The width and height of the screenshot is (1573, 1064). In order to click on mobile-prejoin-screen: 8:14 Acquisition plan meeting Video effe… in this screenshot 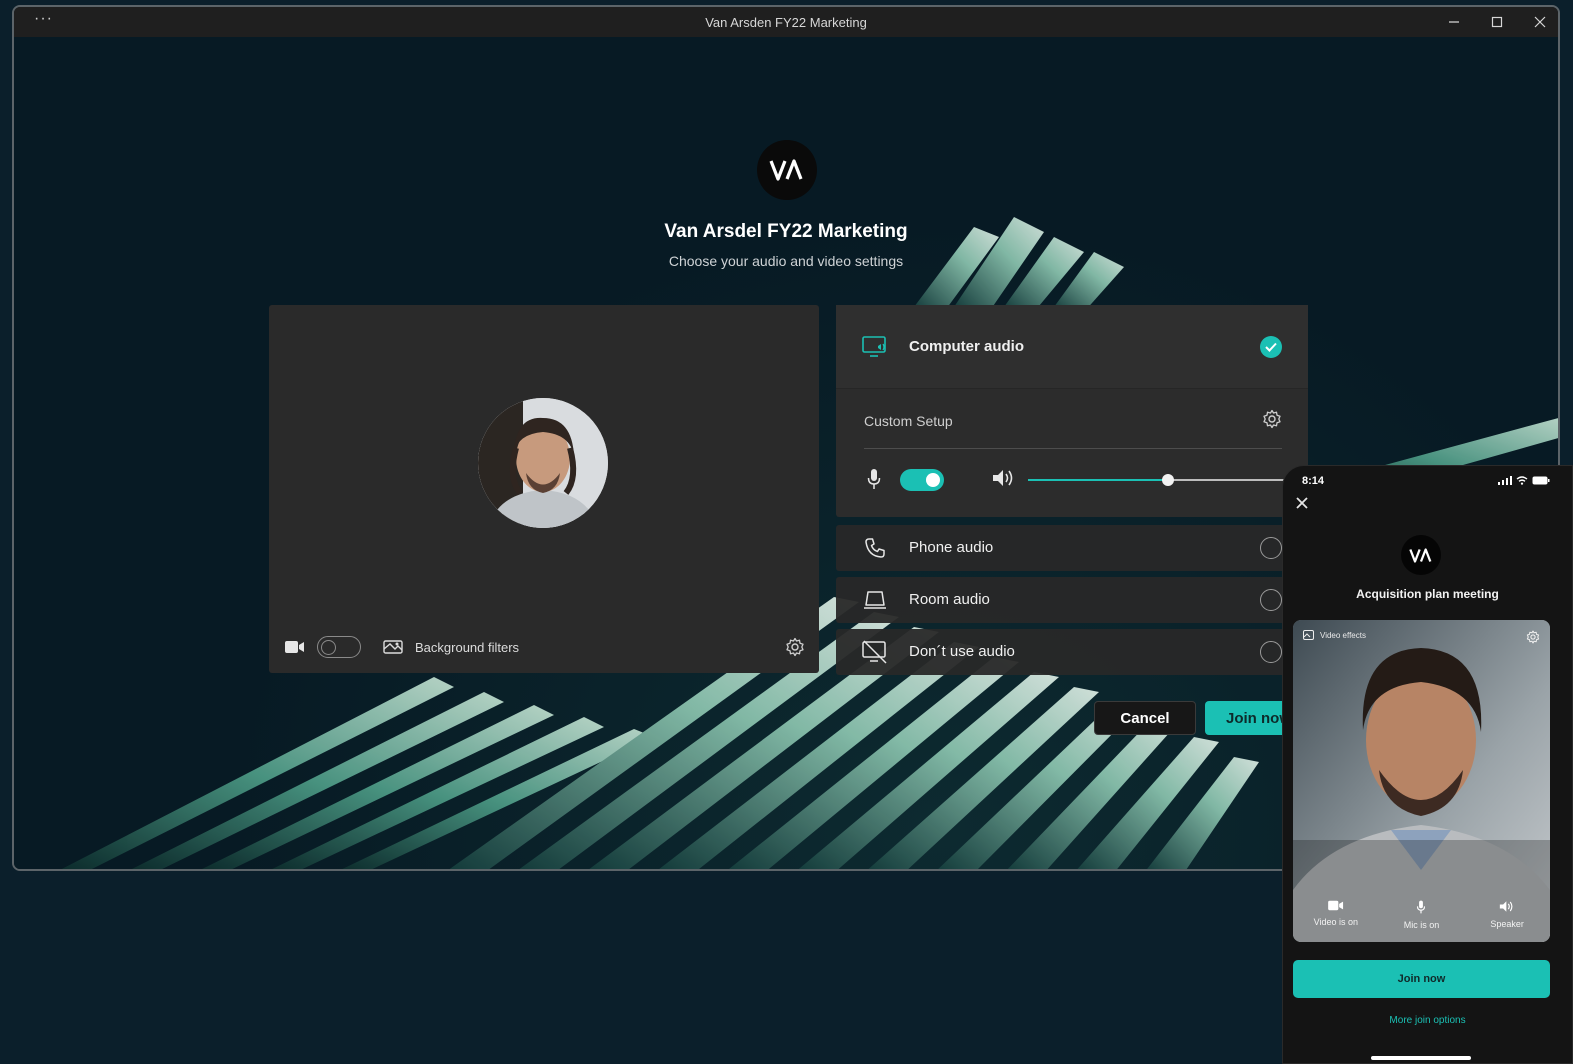, I will do `click(1427, 764)`.